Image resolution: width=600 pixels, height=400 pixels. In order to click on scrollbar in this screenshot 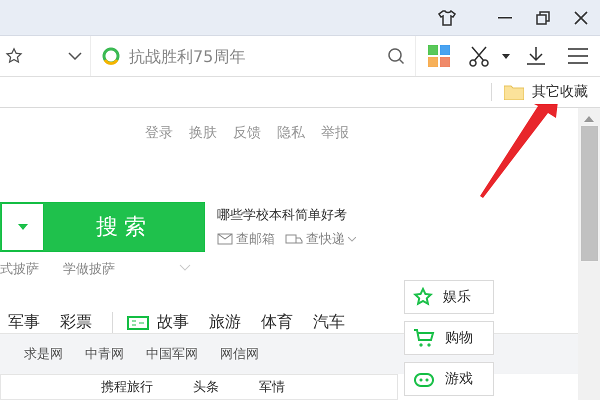, I will do `click(589, 254)`.